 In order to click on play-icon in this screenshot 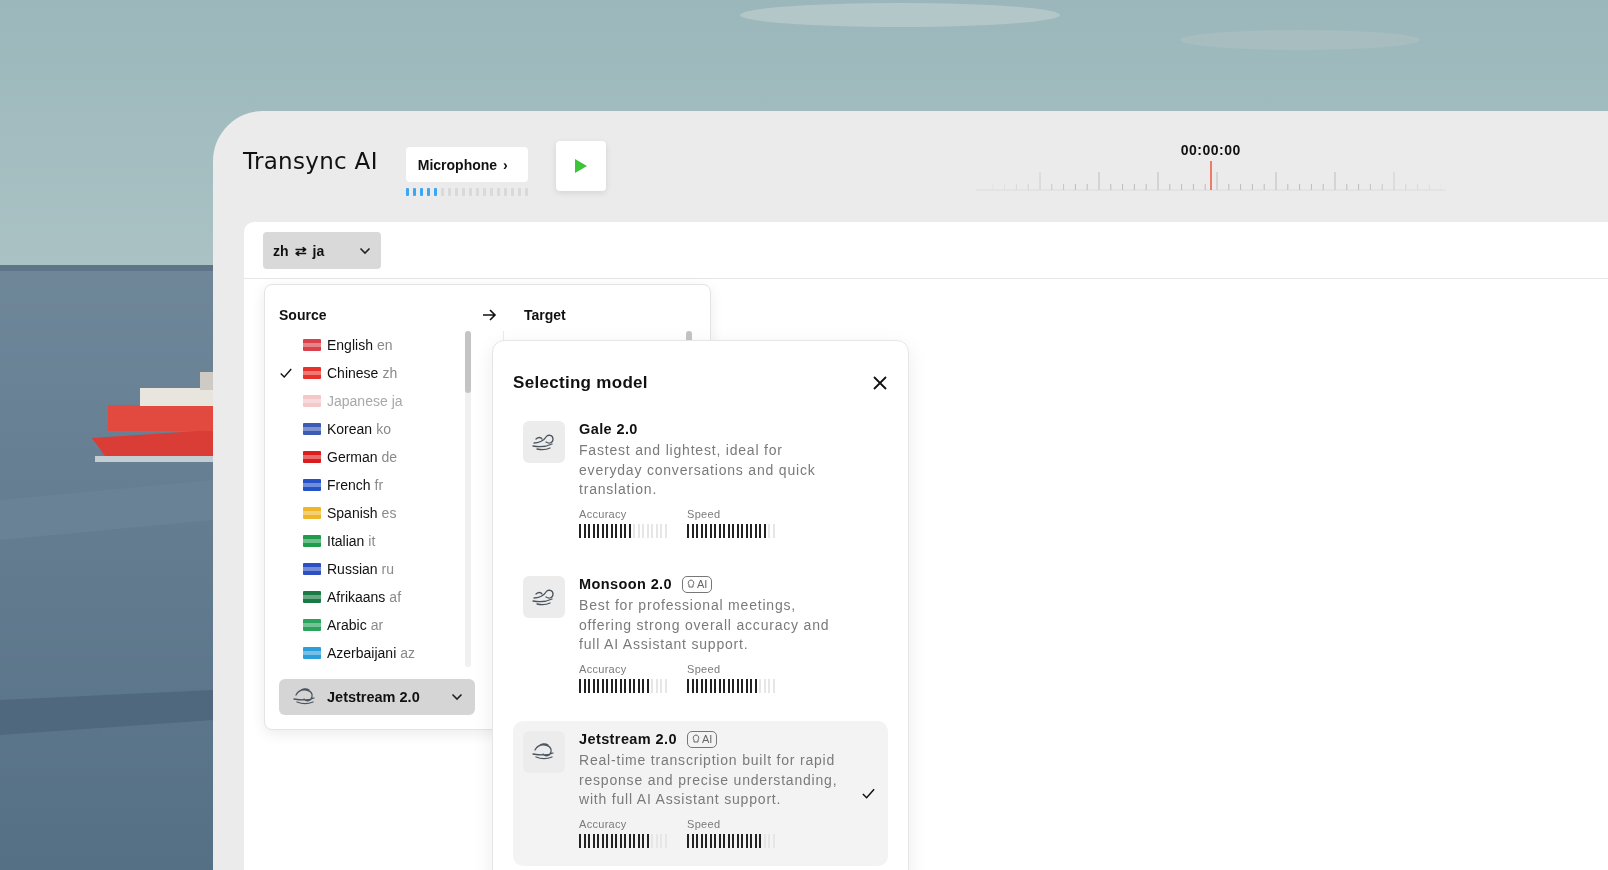, I will do `click(580, 165)`.